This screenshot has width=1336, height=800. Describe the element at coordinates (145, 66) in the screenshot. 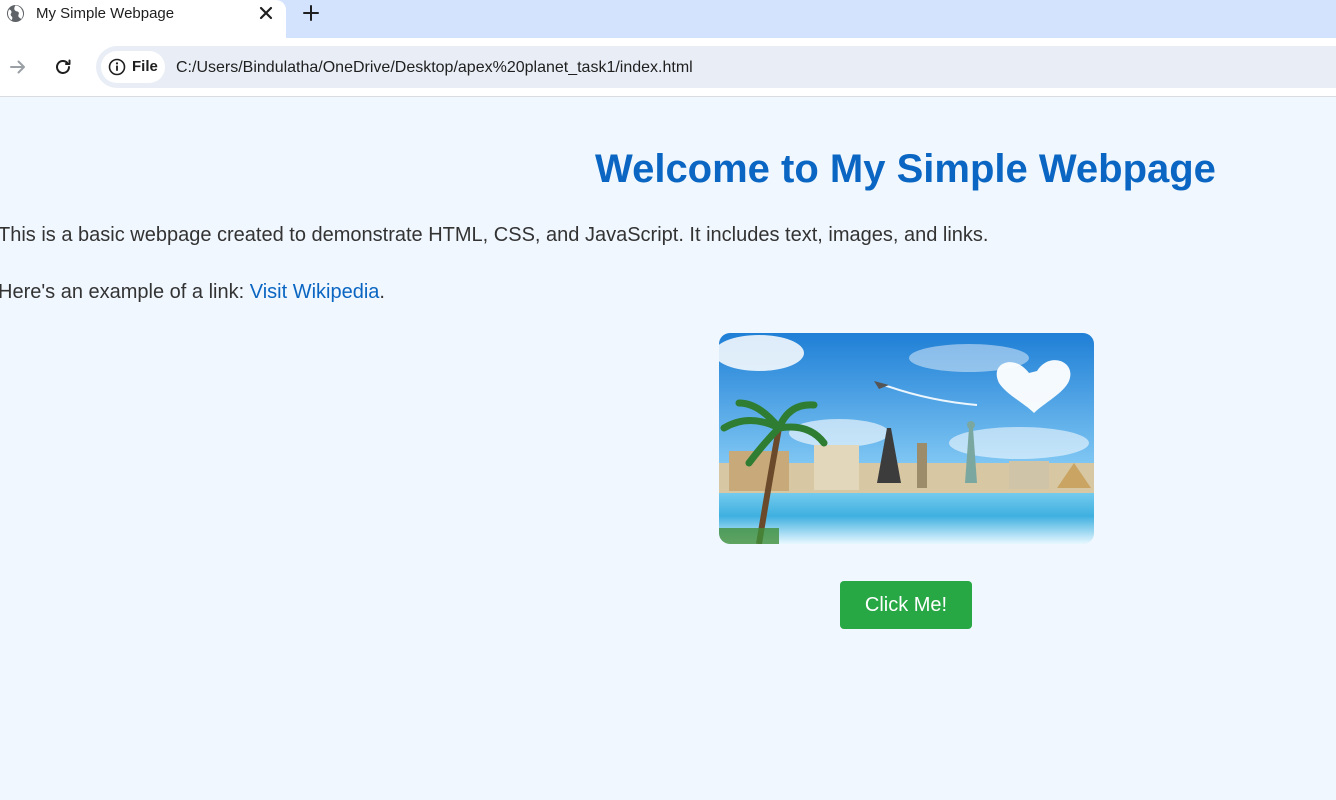

I see `site-chip-label: File` at that location.